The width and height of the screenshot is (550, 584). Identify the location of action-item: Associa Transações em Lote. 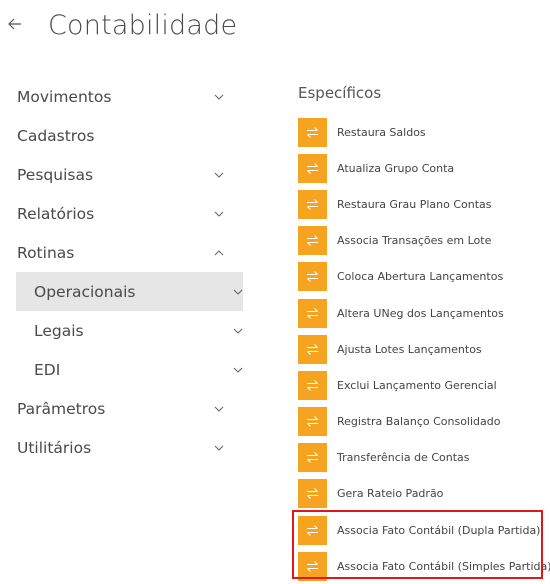
(423, 241).